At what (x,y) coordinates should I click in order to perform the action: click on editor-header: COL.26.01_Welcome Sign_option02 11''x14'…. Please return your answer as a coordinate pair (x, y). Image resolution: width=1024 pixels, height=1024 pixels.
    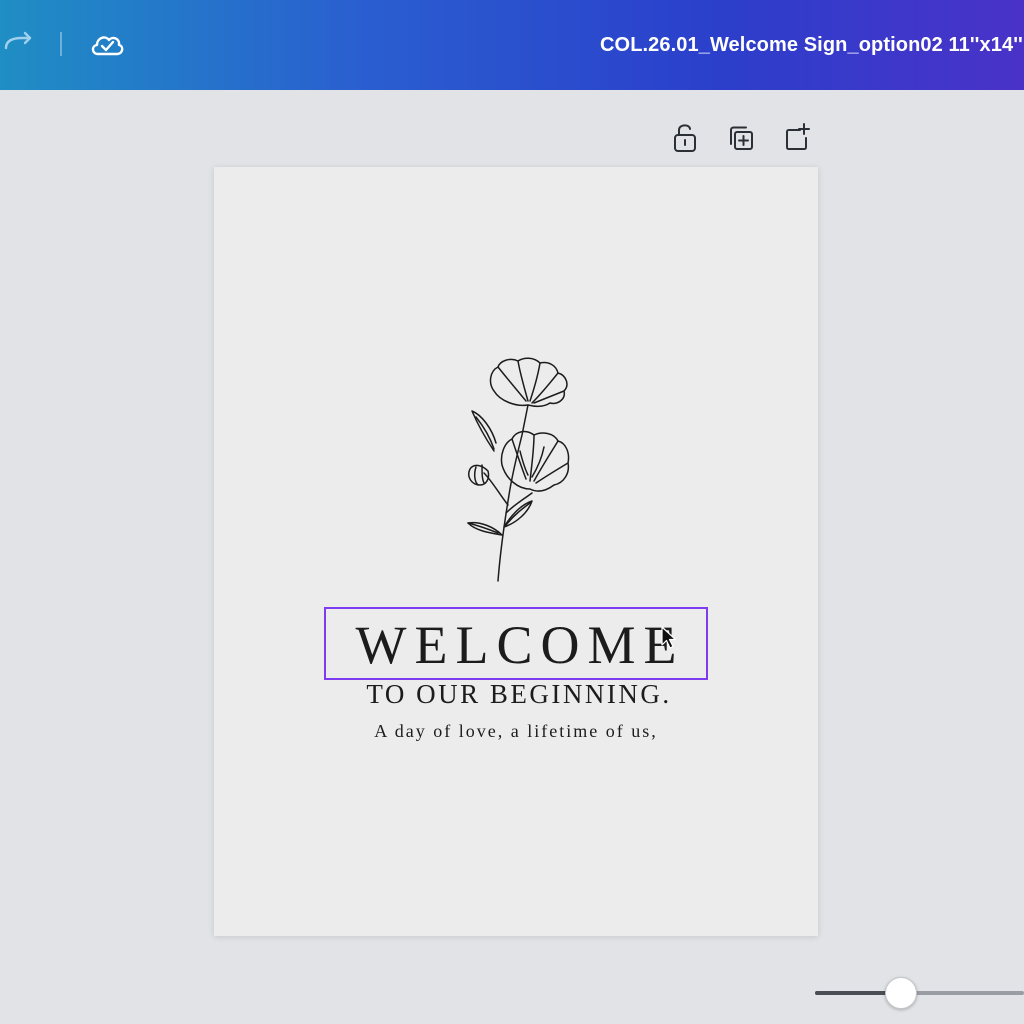
    Looking at the image, I should click on (512, 45).